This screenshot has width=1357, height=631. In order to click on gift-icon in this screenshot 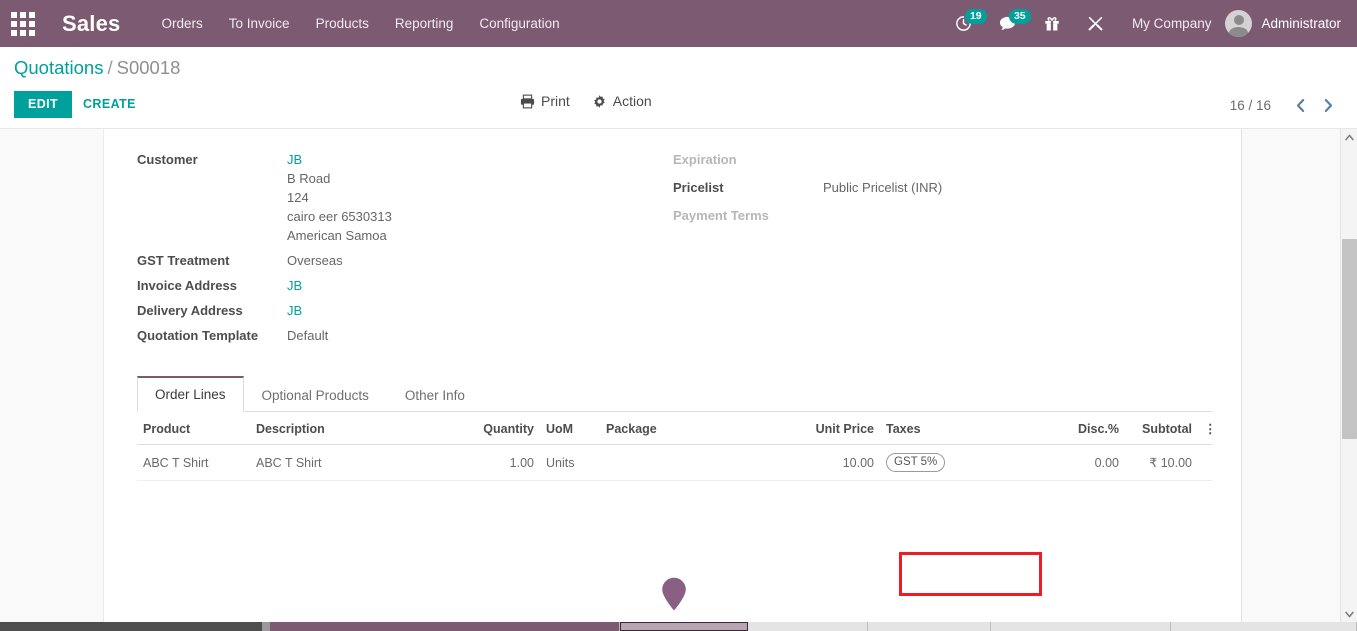, I will do `click(1052, 24)`.